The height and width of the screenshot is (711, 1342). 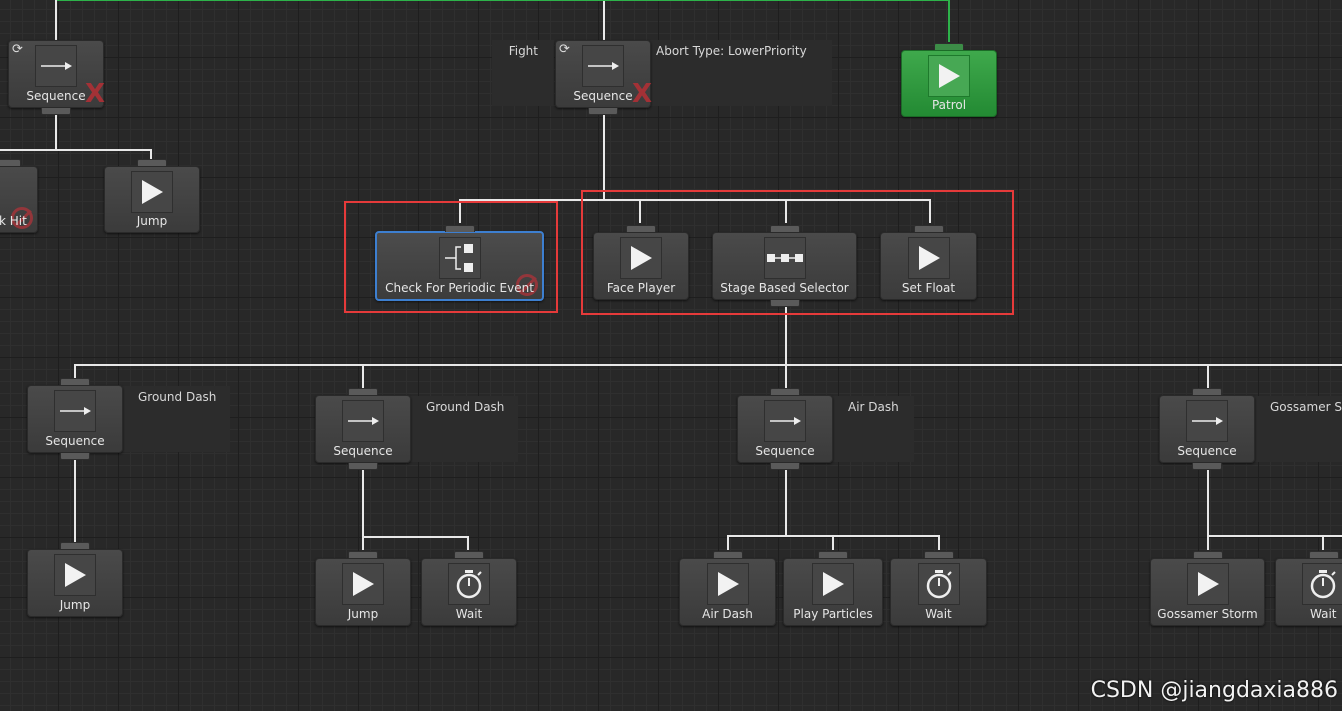 I want to click on node-label: Air Dash, so click(x=727, y=614).